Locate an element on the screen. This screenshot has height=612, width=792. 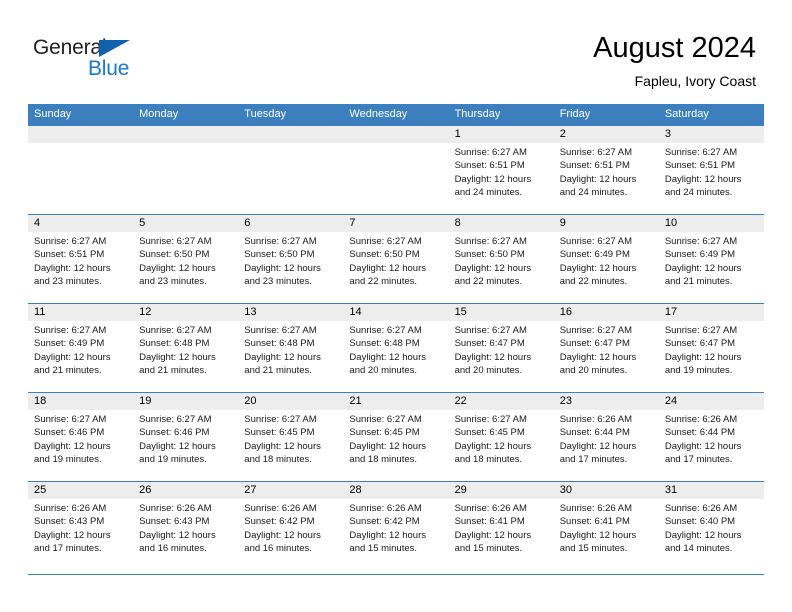
daylight-text: Daylight: 12 hours and 22 minutes. is located at coordinates (387, 275).